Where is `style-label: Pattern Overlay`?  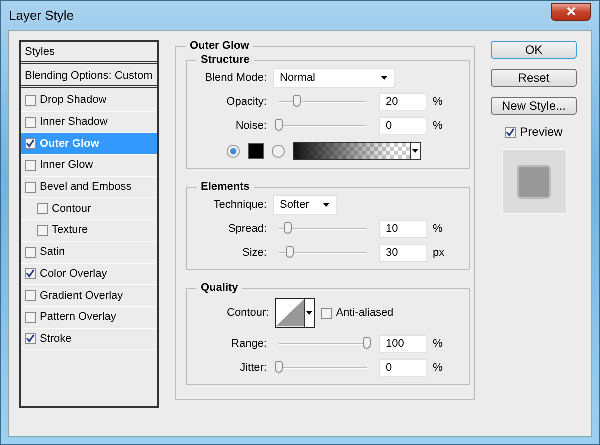 style-label: Pattern Overlay is located at coordinates (78, 317).